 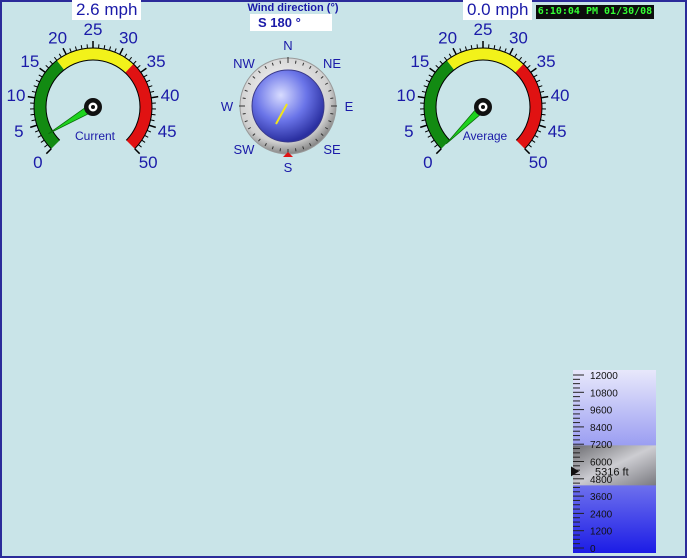 I want to click on average-gauge-tick-label: 20, so click(x=447, y=38).